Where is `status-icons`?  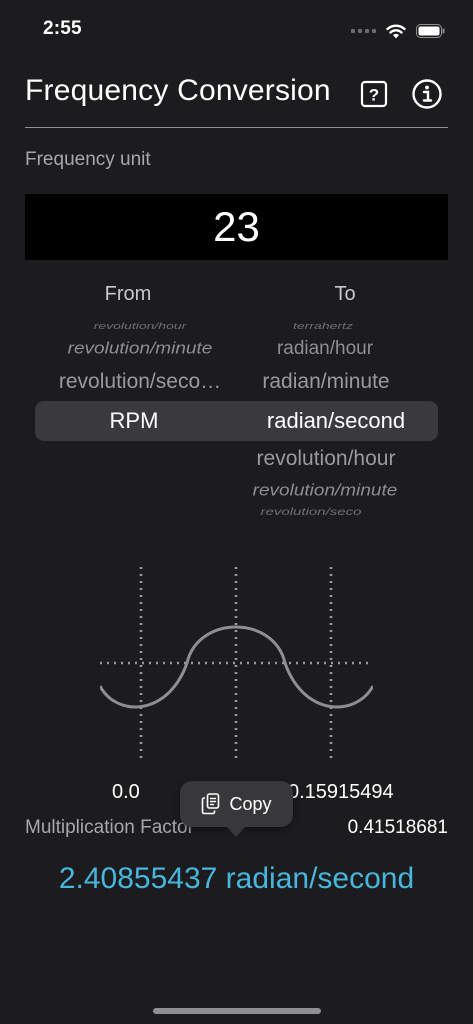
status-icons is located at coordinates (398, 31).